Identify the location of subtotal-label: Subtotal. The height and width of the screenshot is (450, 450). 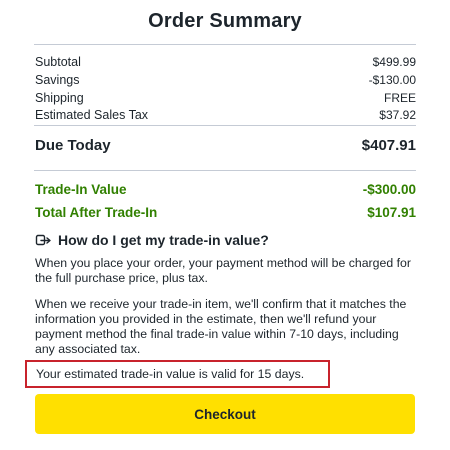
(58, 62).